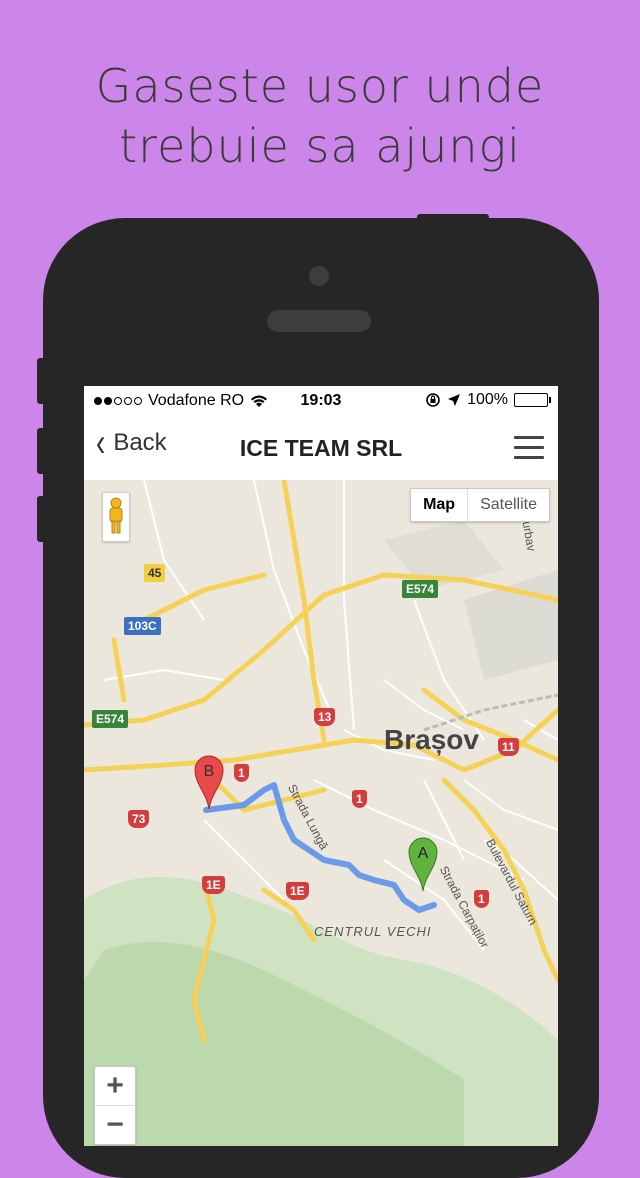 This screenshot has width=640, height=1178. What do you see at coordinates (529, 451) in the screenshot?
I see `menu-icon` at bounding box center [529, 451].